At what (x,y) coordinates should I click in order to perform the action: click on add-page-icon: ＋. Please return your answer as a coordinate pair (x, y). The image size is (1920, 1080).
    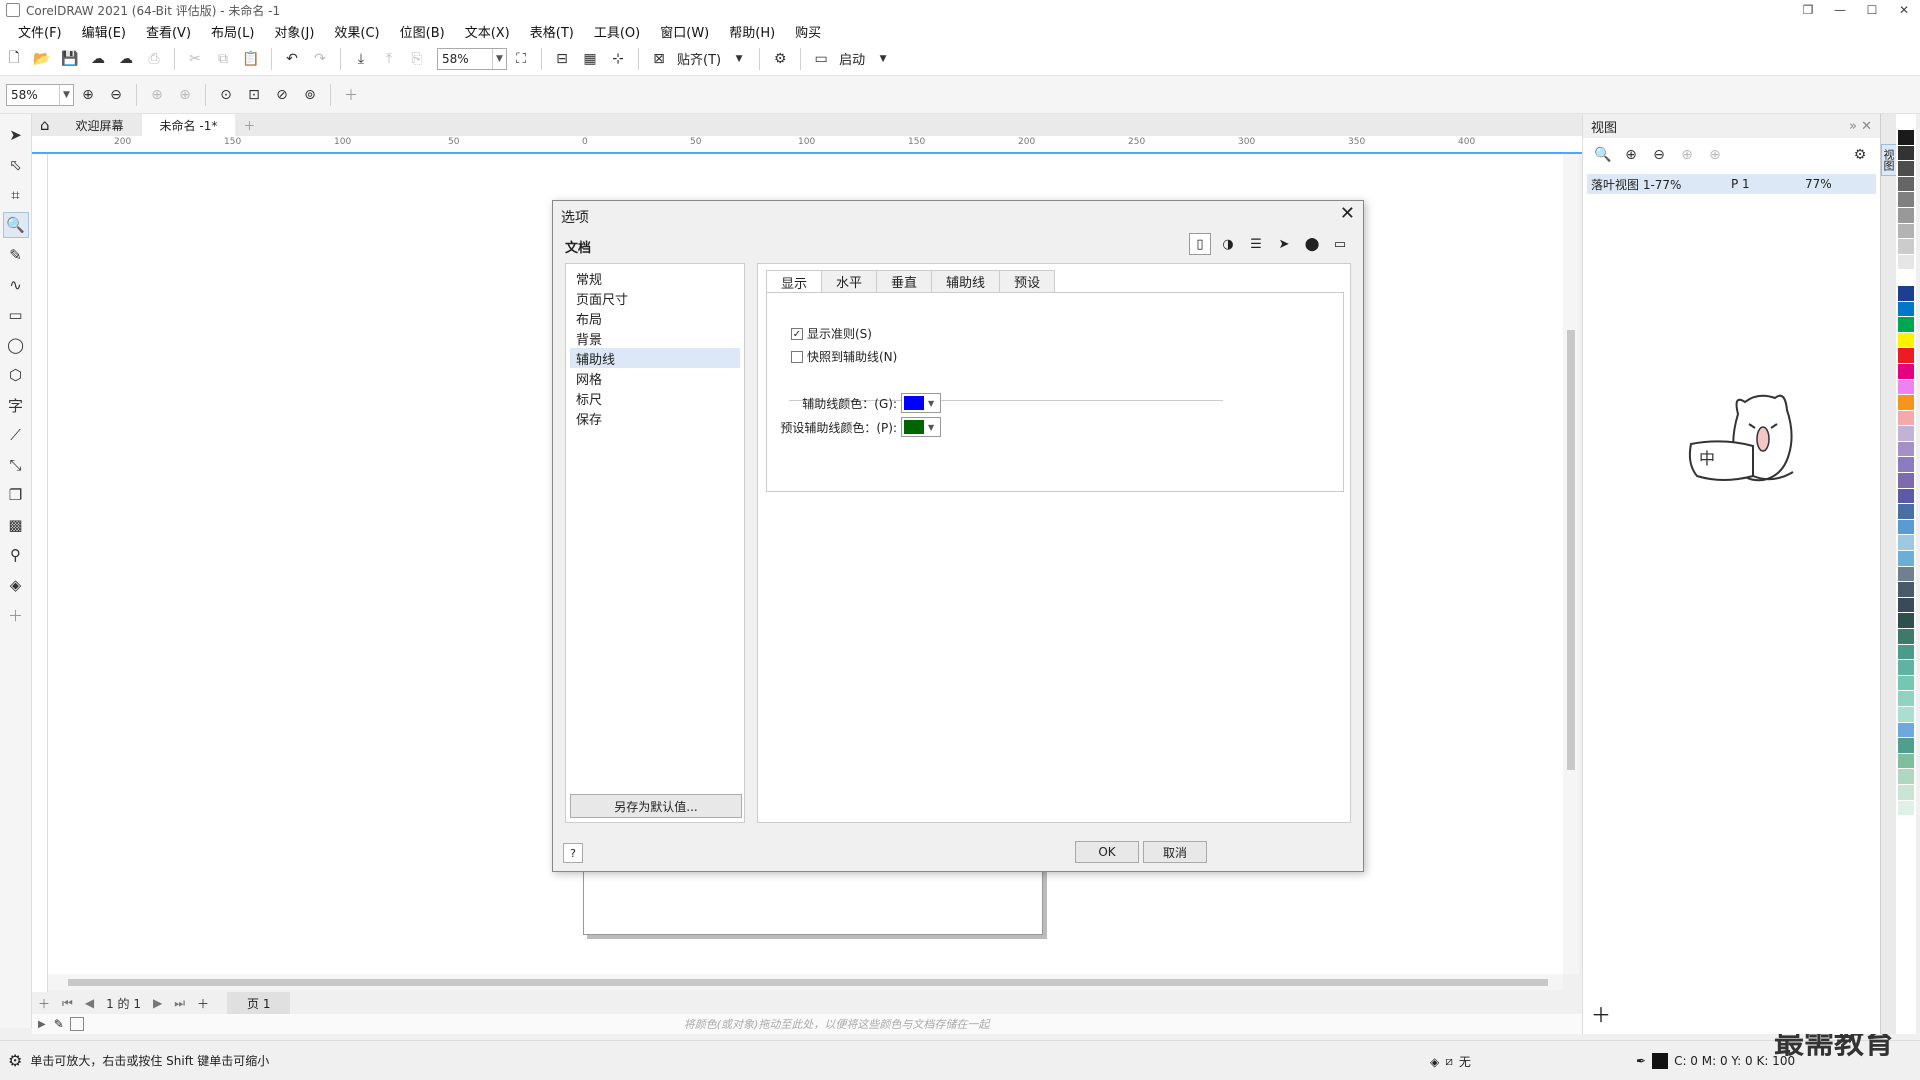
    Looking at the image, I should click on (44, 1003).